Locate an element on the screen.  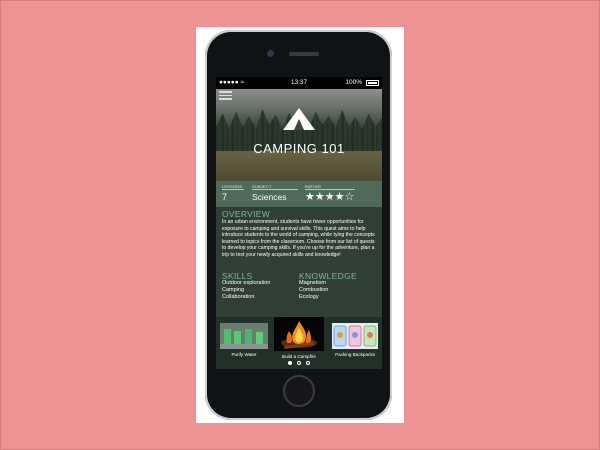
knowledge-item: Combustion is located at coordinates (314, 290).